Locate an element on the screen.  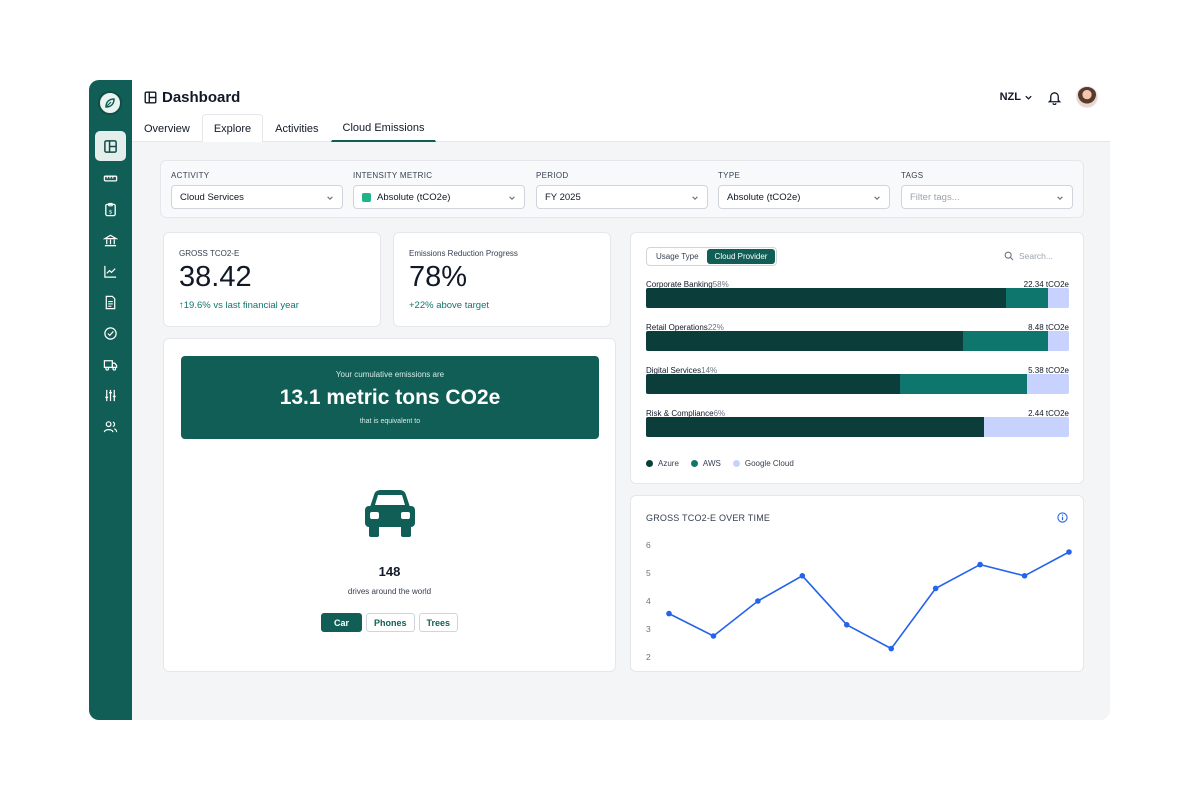
sliders-icon is located at coordinates (110, 395).